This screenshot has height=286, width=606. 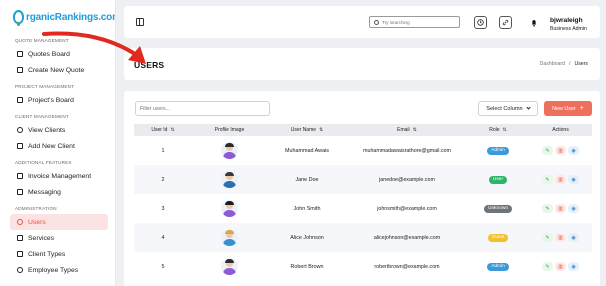 I want to click on sidebar-item-invoice-management: Invoice Management, so click(x=59, y=176).